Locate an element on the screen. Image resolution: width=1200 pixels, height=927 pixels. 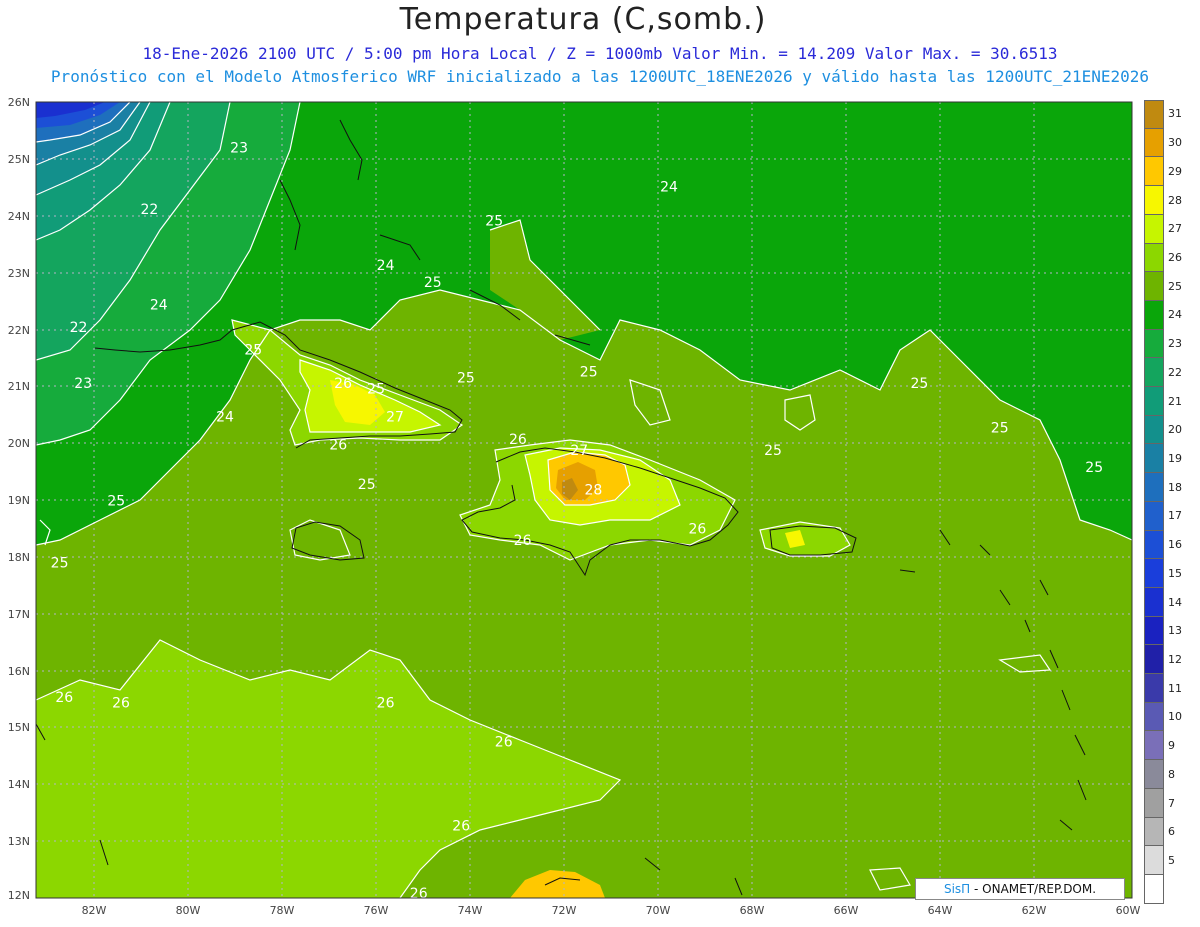
legend-label: 29 is located at coordinates (1175, 171).